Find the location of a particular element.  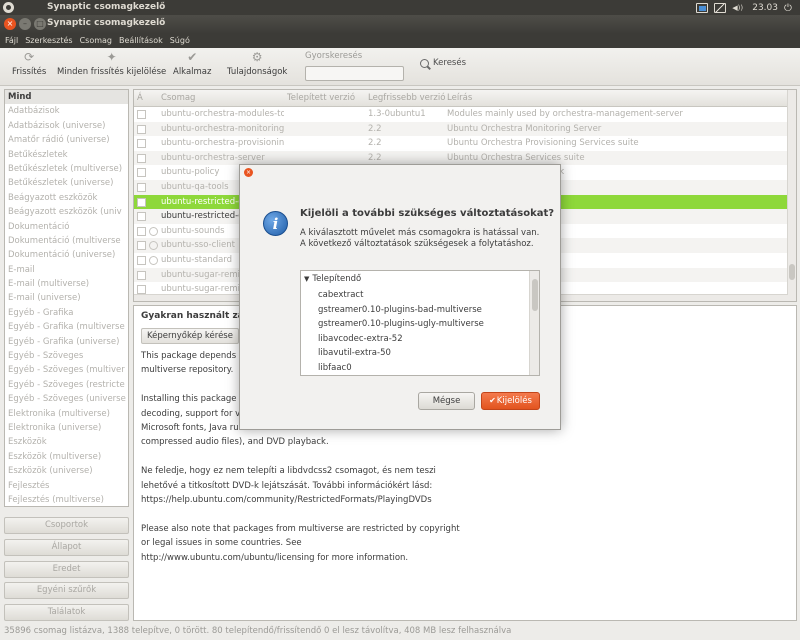

mark-button: ✔Kijelölés is located at coordinates (510, 401).